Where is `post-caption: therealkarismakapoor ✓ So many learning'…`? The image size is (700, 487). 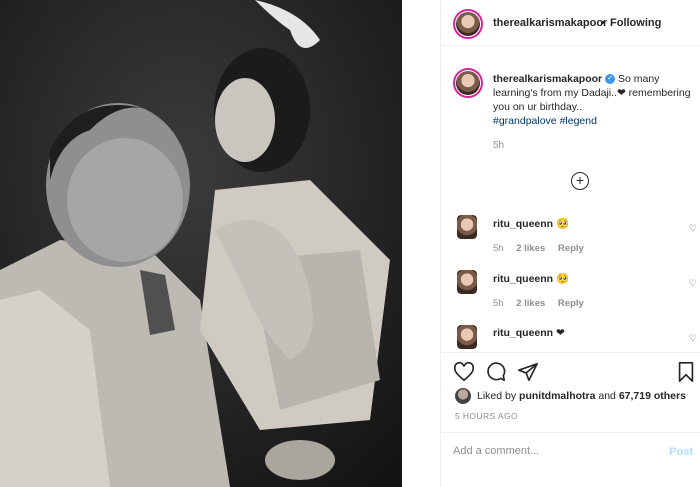
post-caption: therealkarismakapoor ✓ So many learning'… is located at coordinates (593, 100).